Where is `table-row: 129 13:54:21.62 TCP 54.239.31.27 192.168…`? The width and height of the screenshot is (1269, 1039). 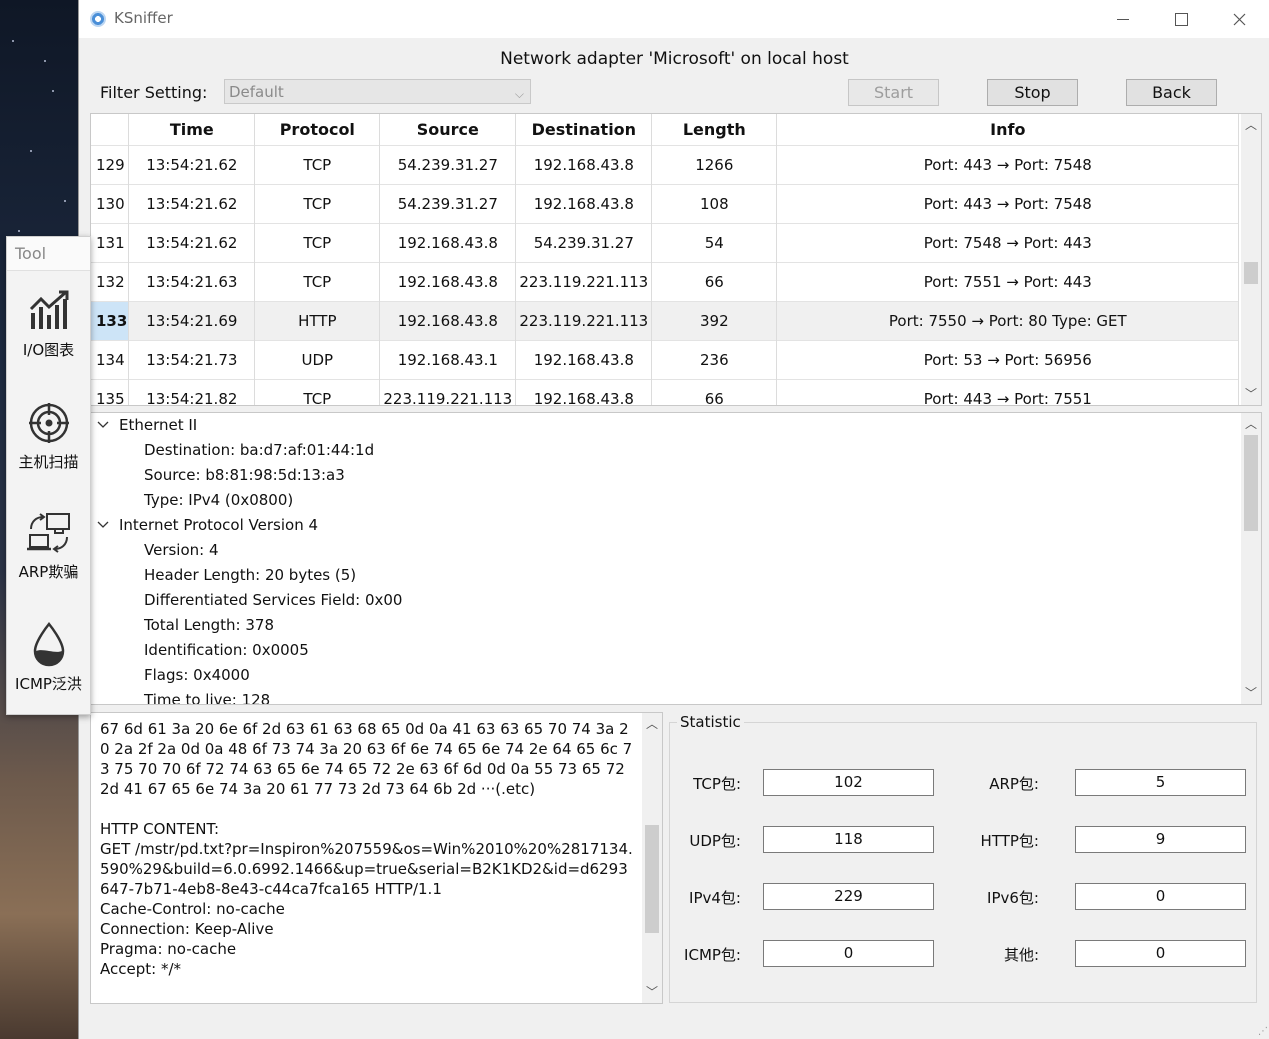
table-row: 129 13:54:21.62 TCP 54.239.31.27 192.168… is located at coordinates (665, 165).